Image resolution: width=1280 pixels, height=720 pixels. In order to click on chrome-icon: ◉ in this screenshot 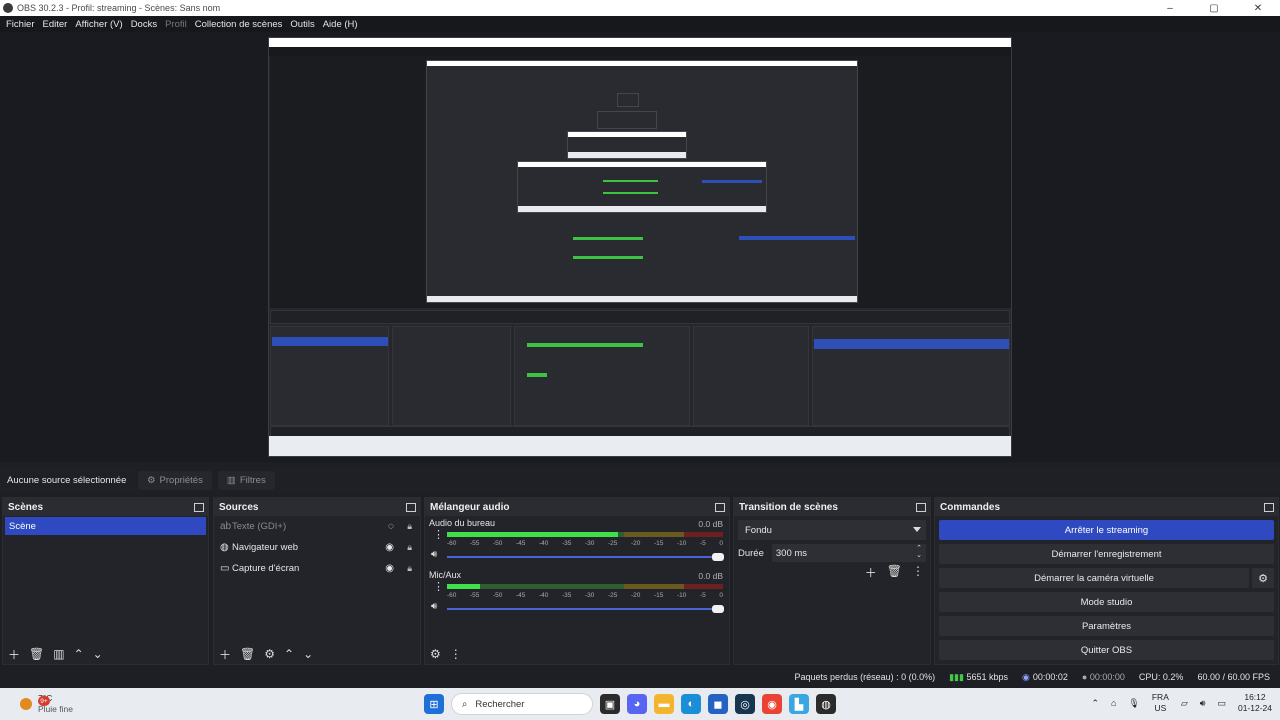, I will do `click(772, 704)`.